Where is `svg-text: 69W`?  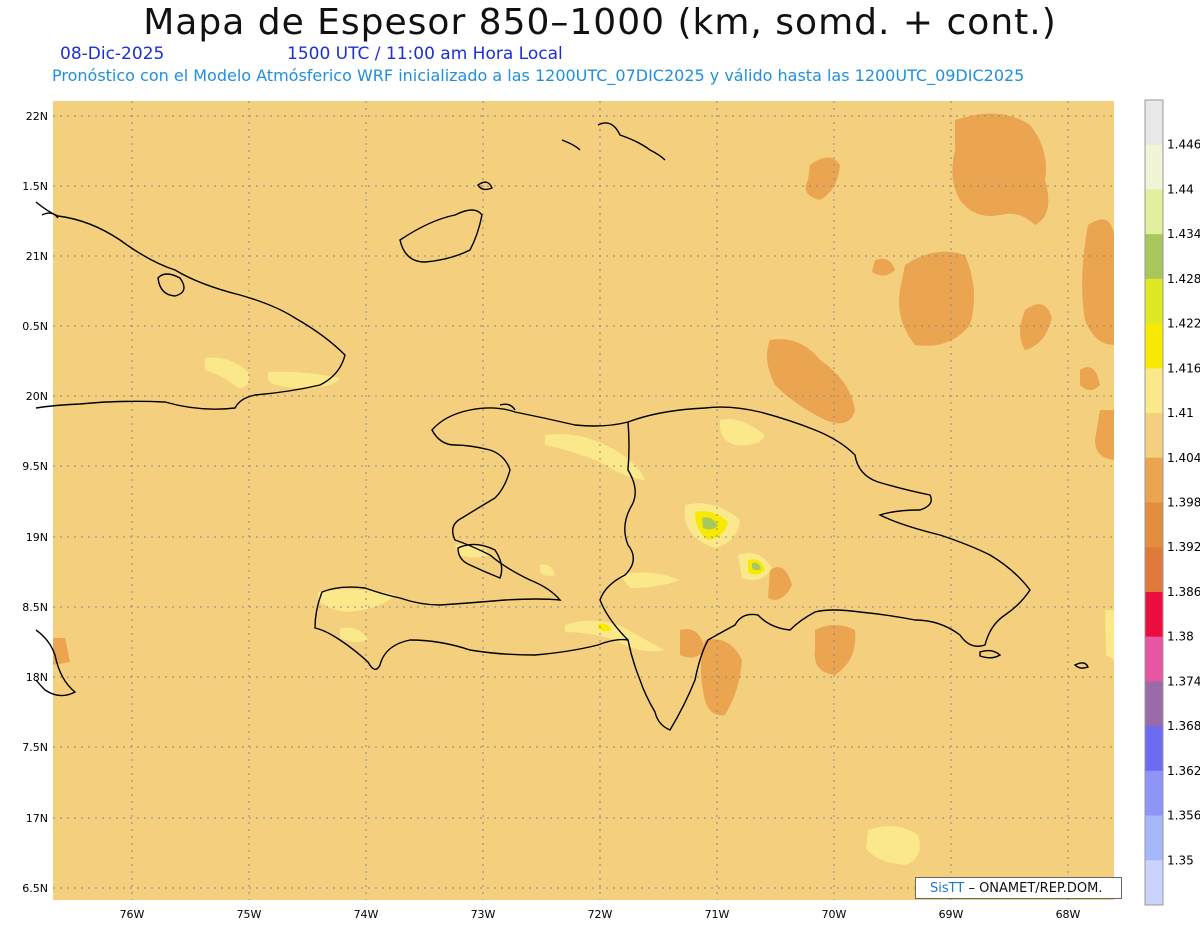 svg-text: 69W is located at coordinates (951, 914).